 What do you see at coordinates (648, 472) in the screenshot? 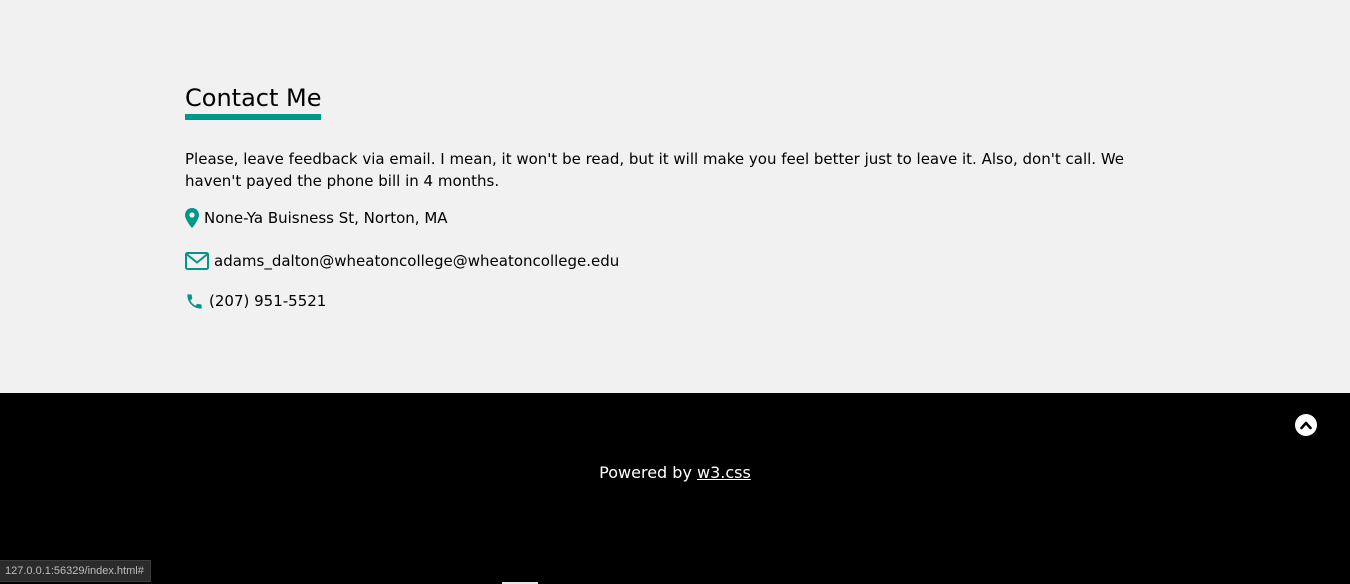
I see `powered-by-text: Powered by` at bounding box center [648, 472].